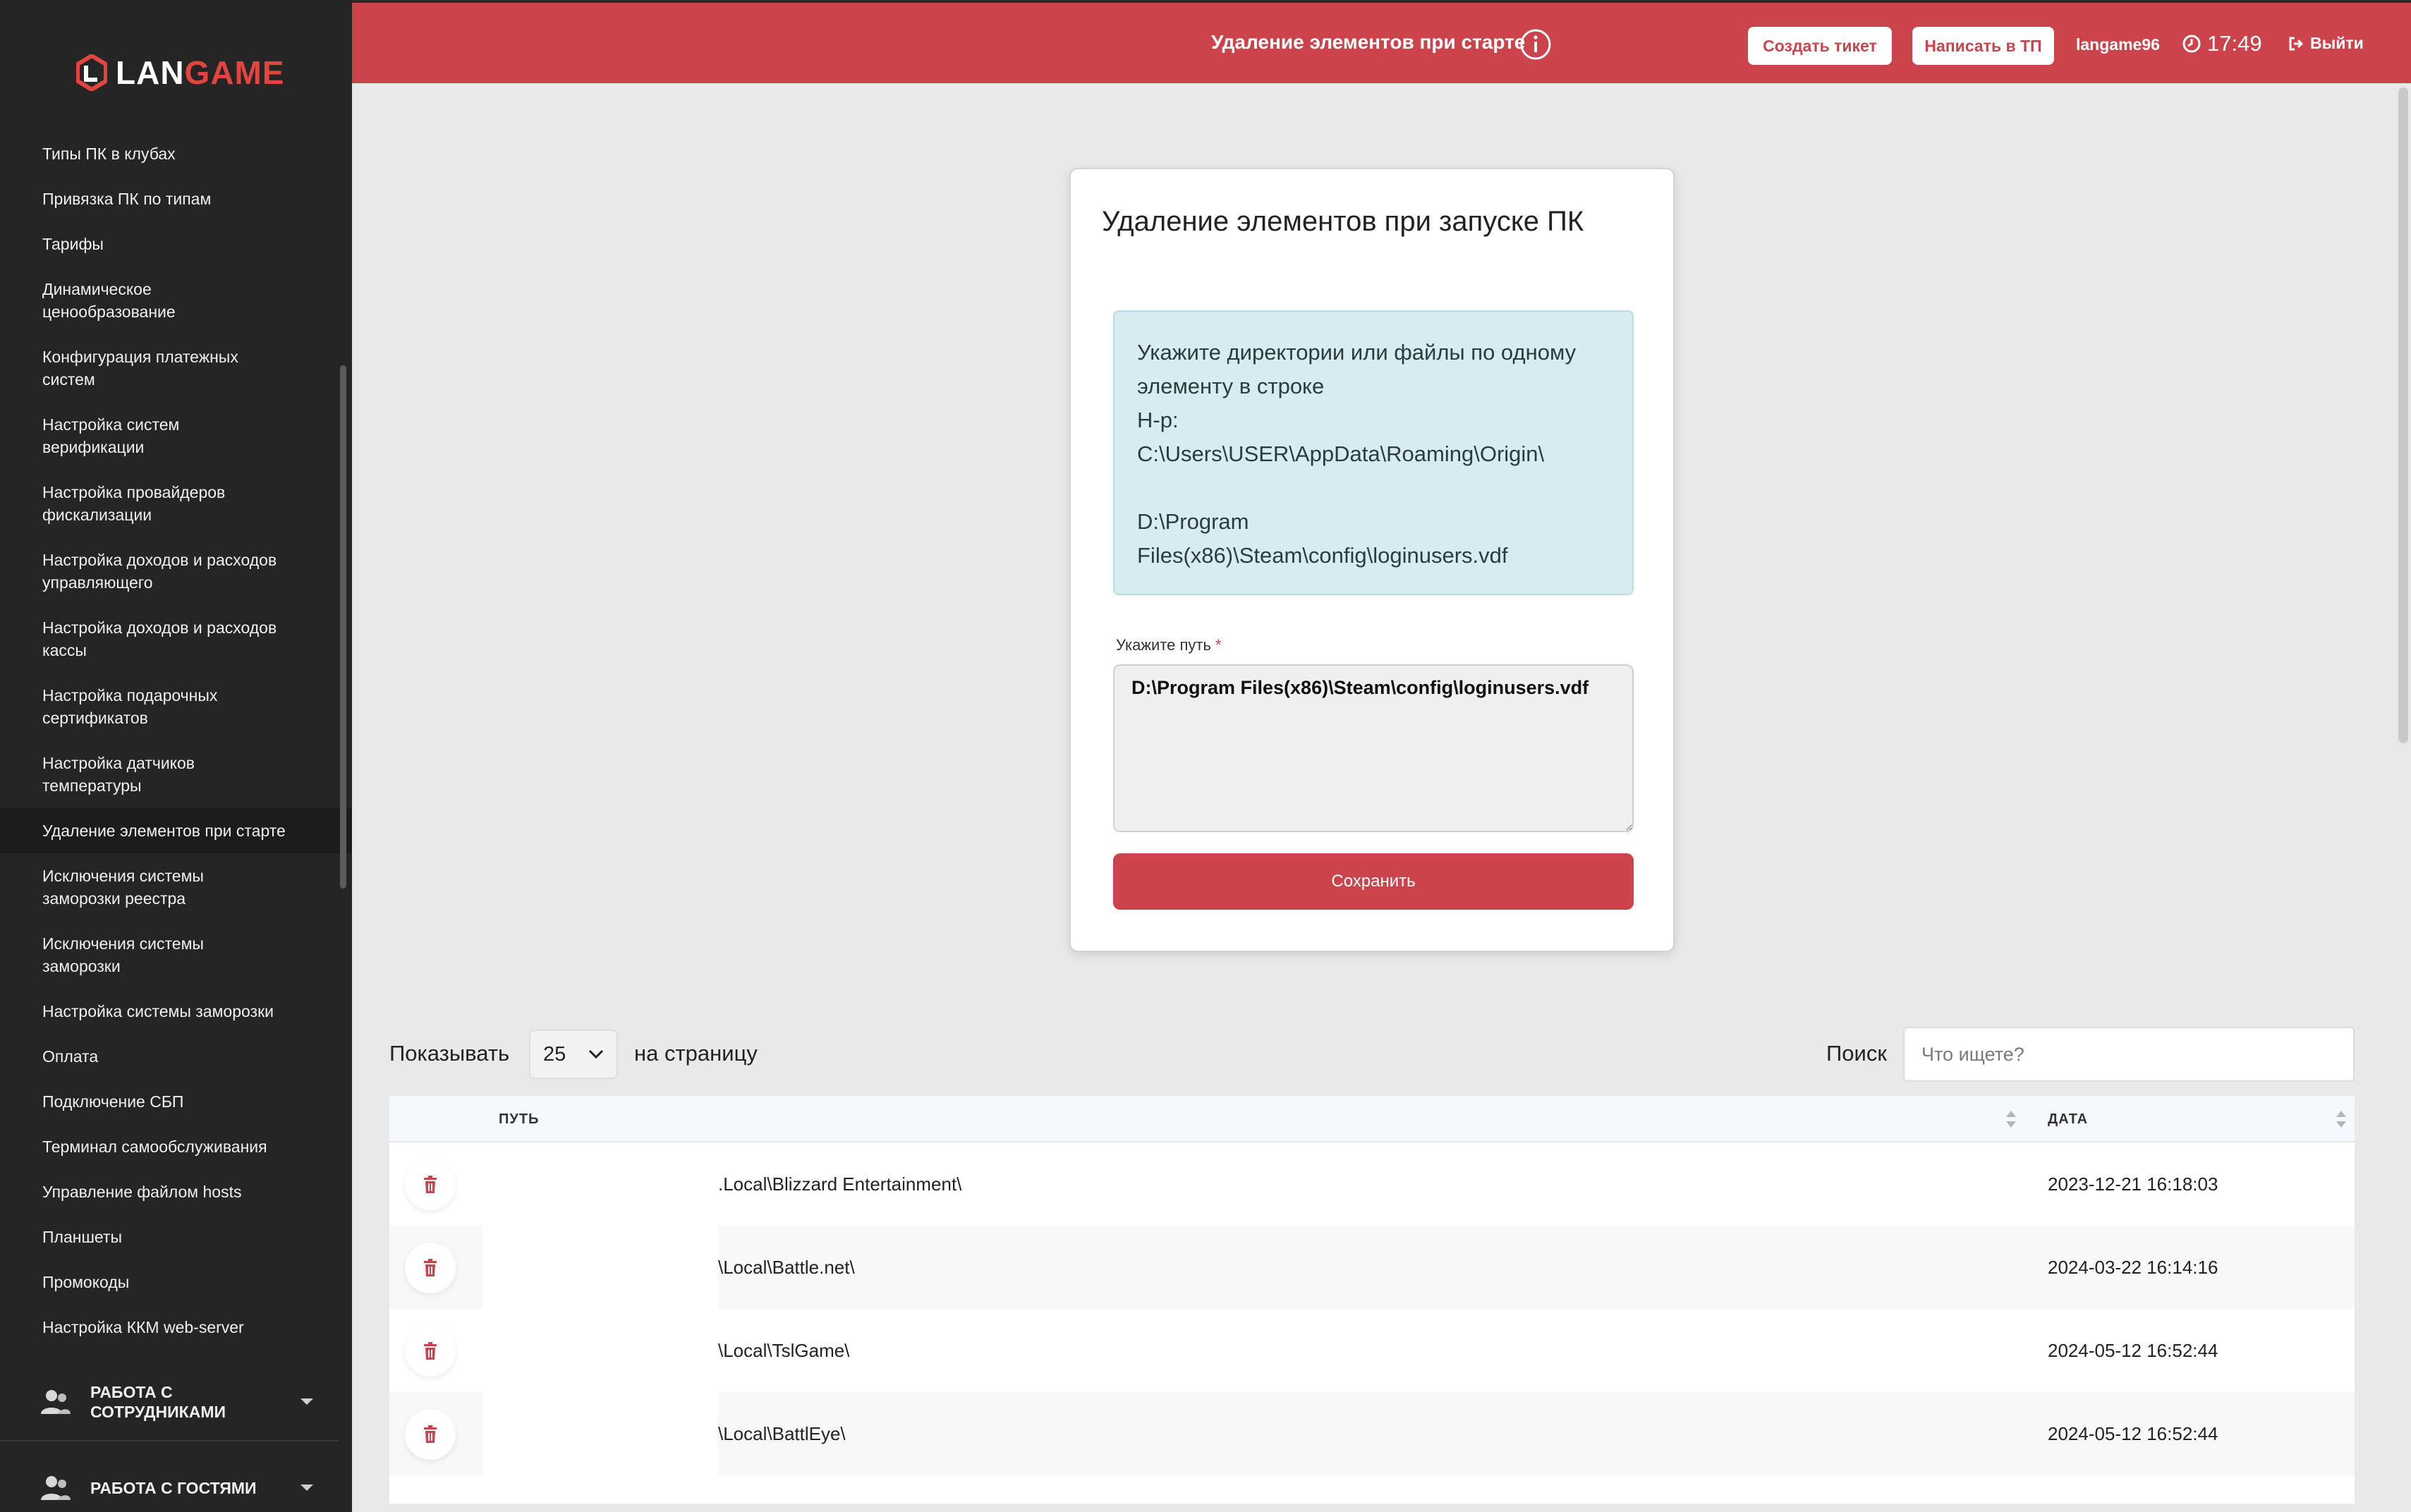 The height and width of the screenshot is (1512, 2411). Describe the element at coordinates (176, 1327) in the screenshot. I see `sidebar-item-kkm-webserver: Настройка ККМ web-server` at that location.